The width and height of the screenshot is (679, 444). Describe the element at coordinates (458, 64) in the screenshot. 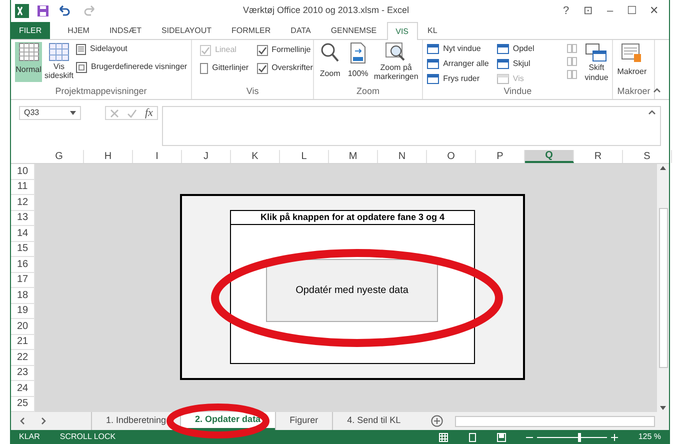

I see `window-command: Arranger alle` at that location.